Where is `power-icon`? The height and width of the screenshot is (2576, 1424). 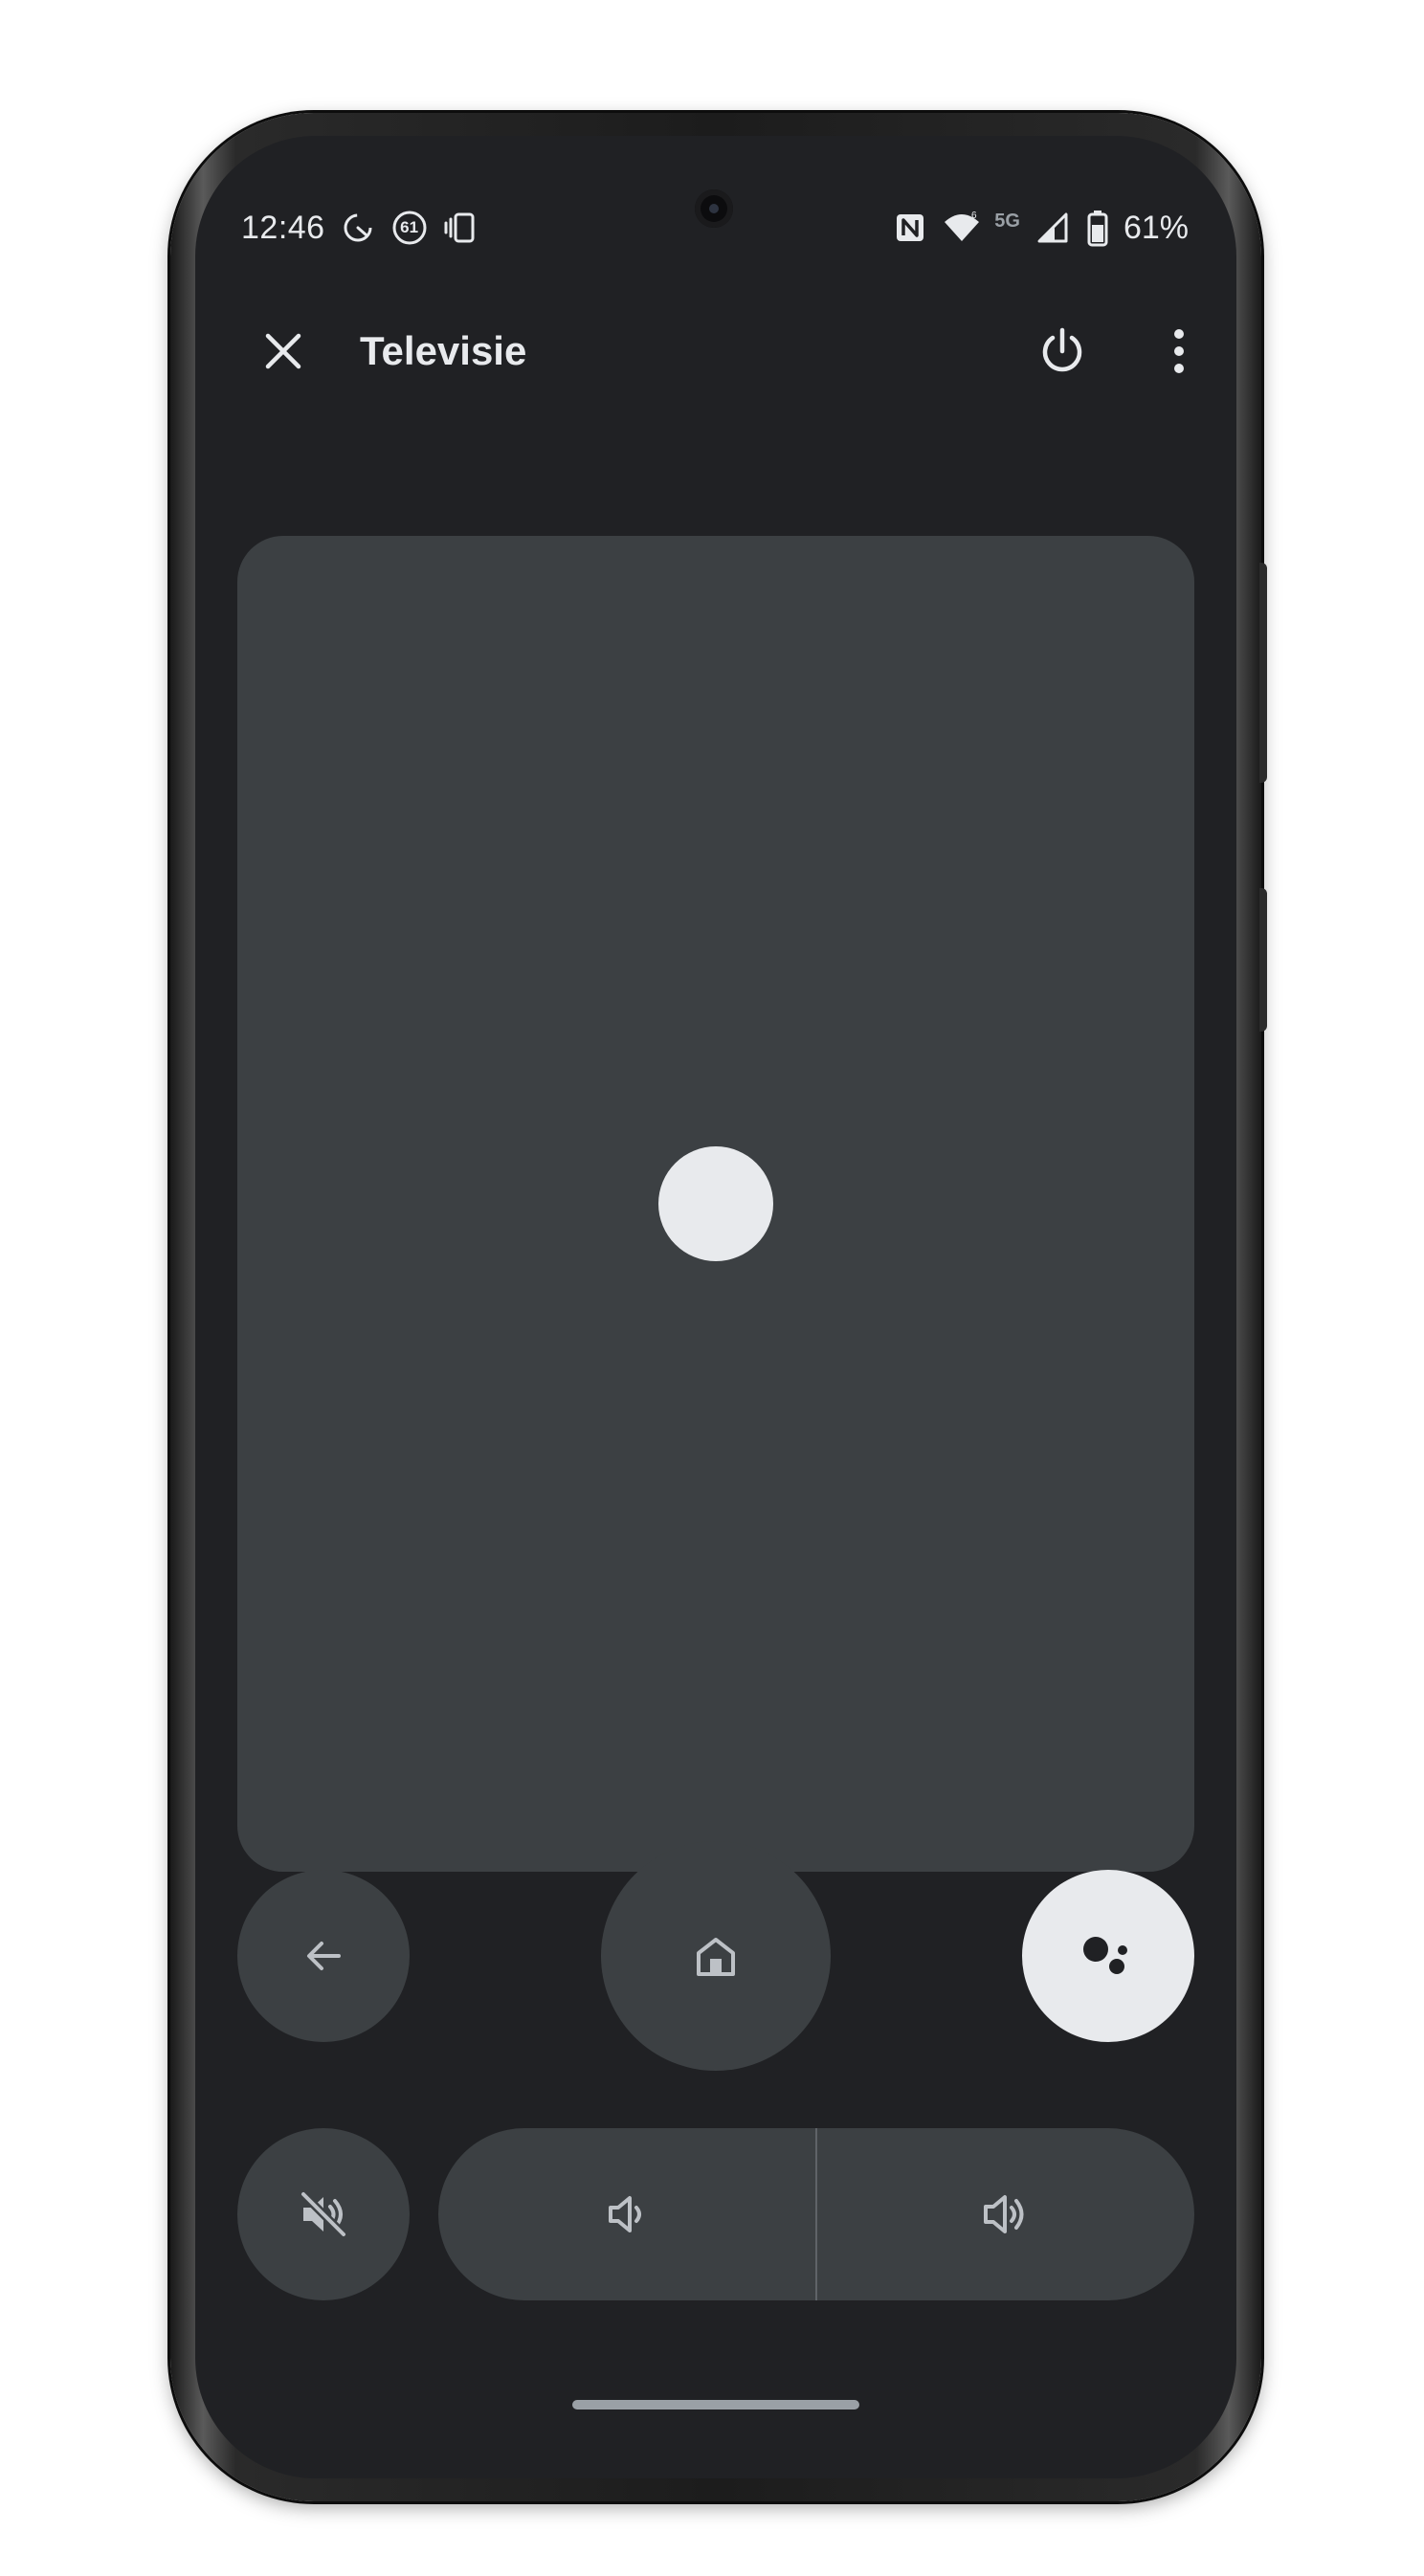 power-icon is located at coordinates (1062, 349).